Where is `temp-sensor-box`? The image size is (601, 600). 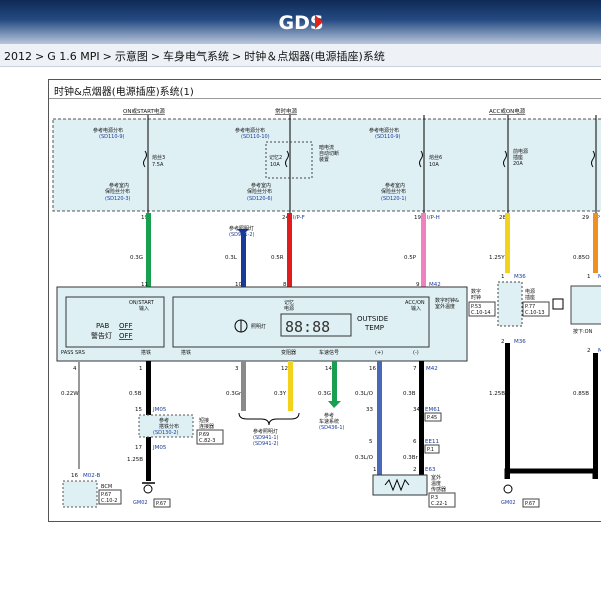
temp-sensor-box is located at coordinates (400, 485).